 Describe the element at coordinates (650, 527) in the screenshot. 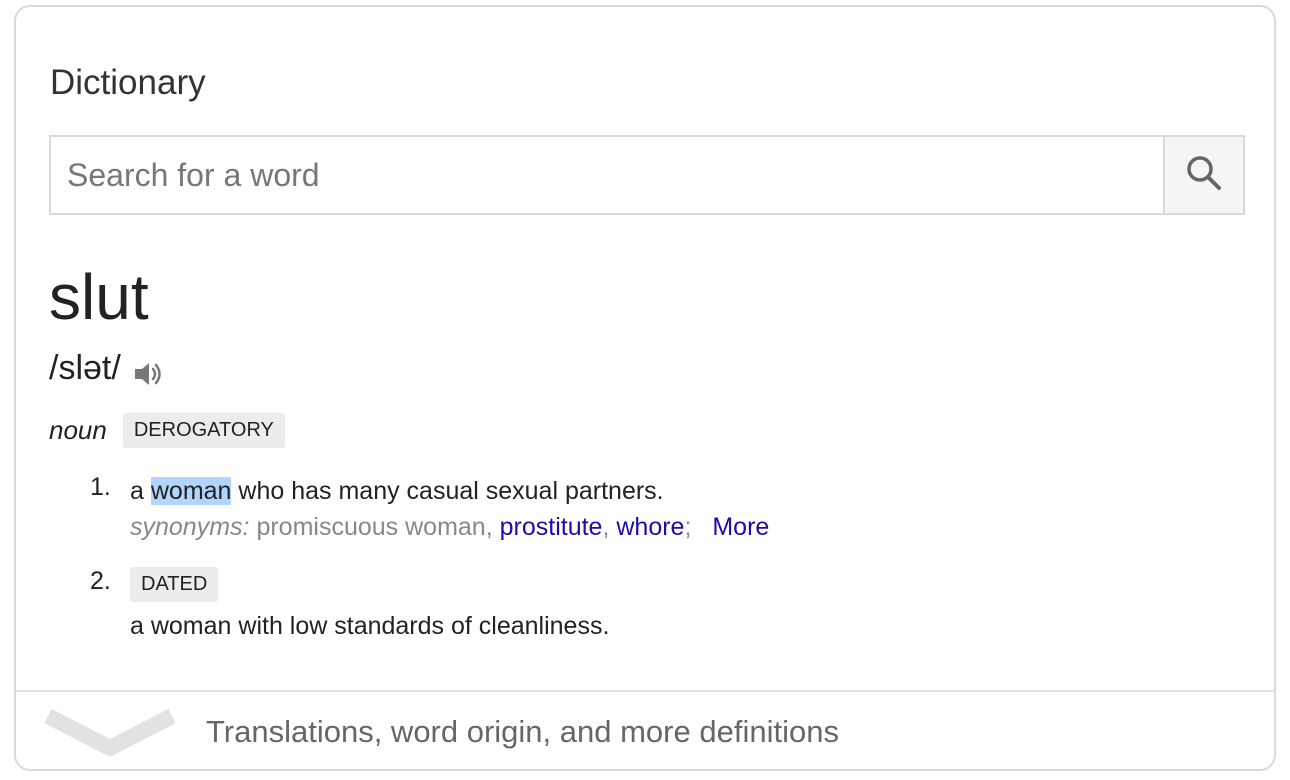

I see `synonym-link-whore: whore` at that location.